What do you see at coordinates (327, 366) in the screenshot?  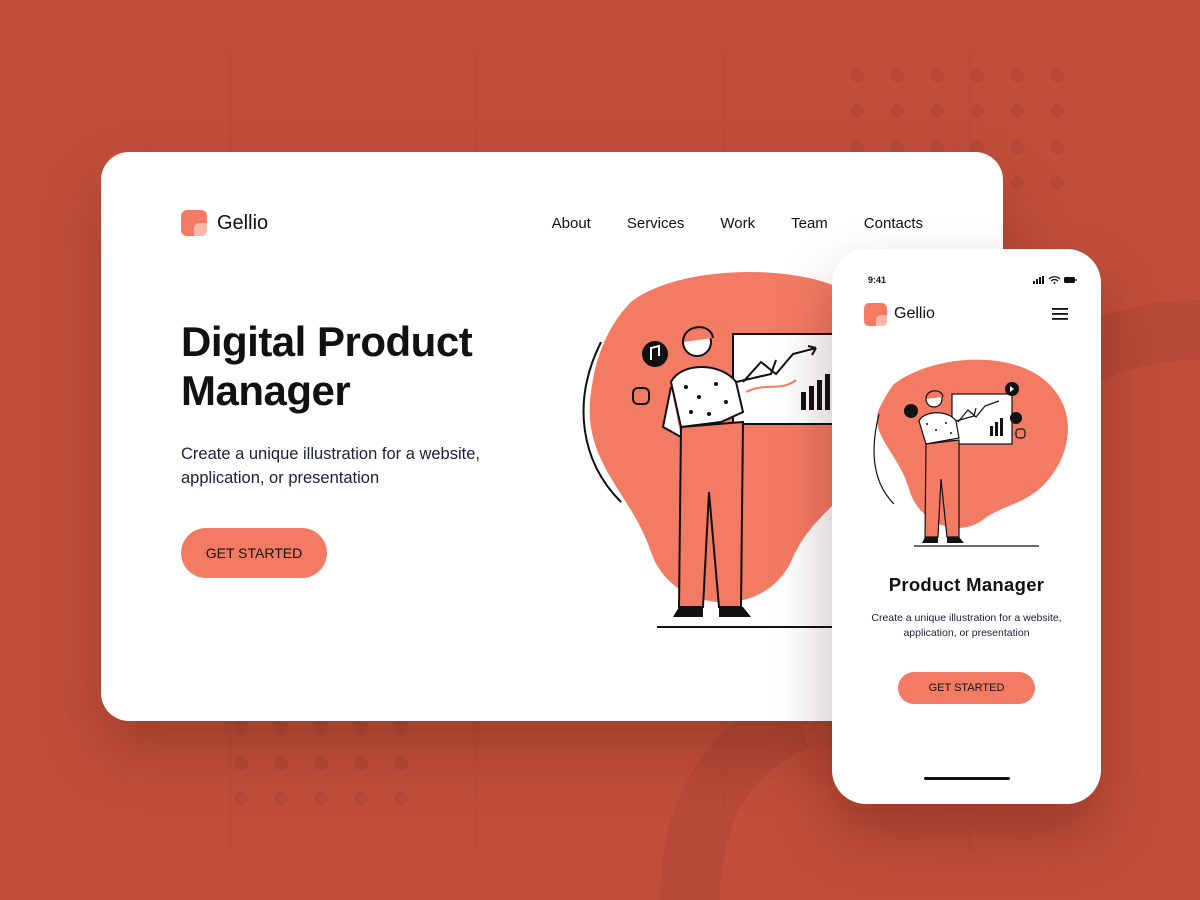 I see `hero-title: Digital Product Manager` at bounding box center [327, 366].